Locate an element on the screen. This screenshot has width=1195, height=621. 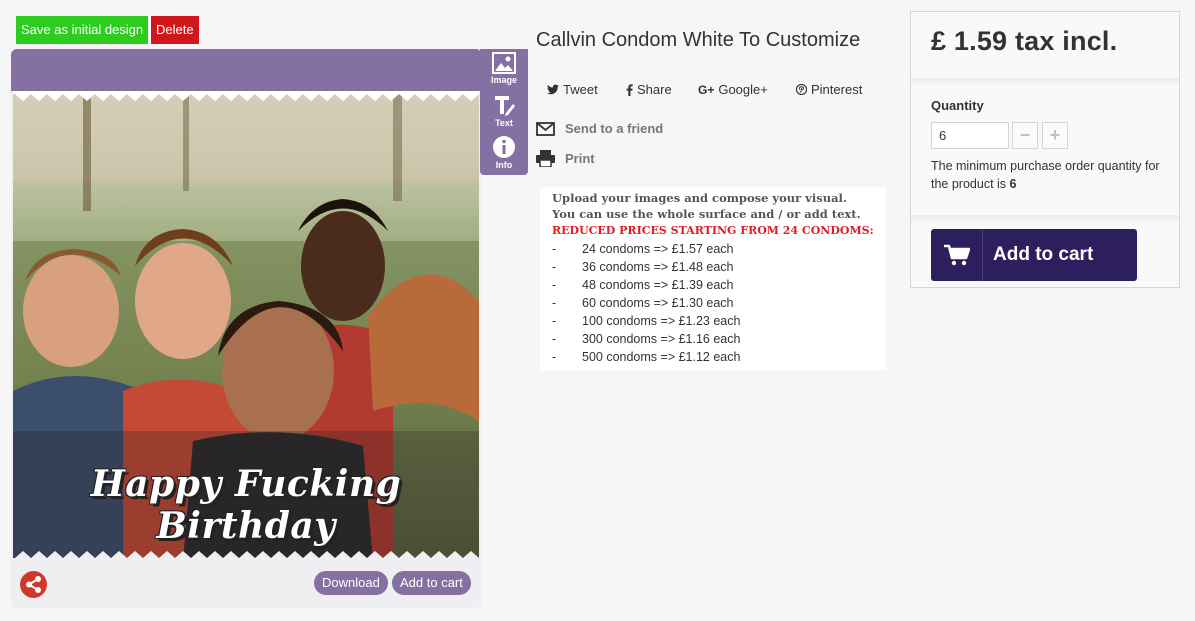
share-label: Share is located at coordinates (654, 89).